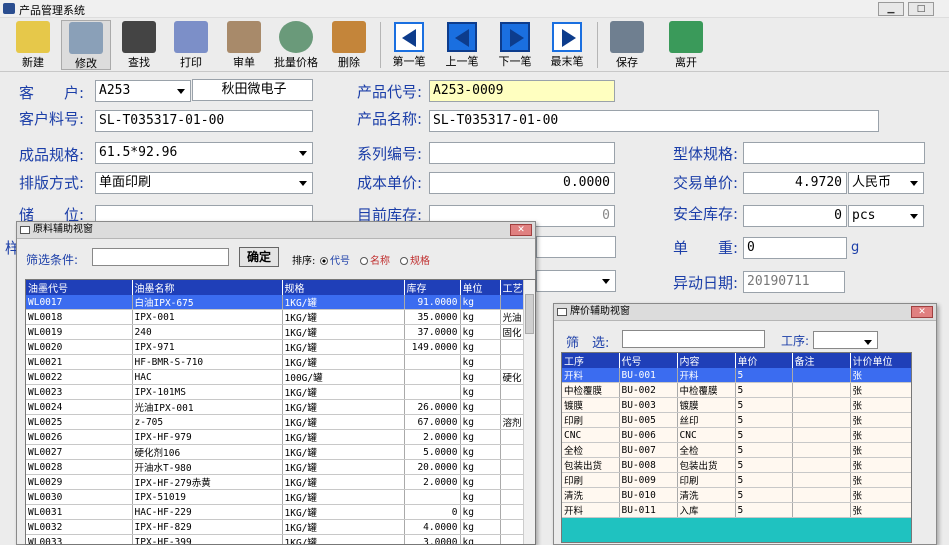 This screenshot has width=949, height=545. Describe the element at coordinates (880, 360) in the screenshot. I see `price-column-header: 计价单位` at that location.